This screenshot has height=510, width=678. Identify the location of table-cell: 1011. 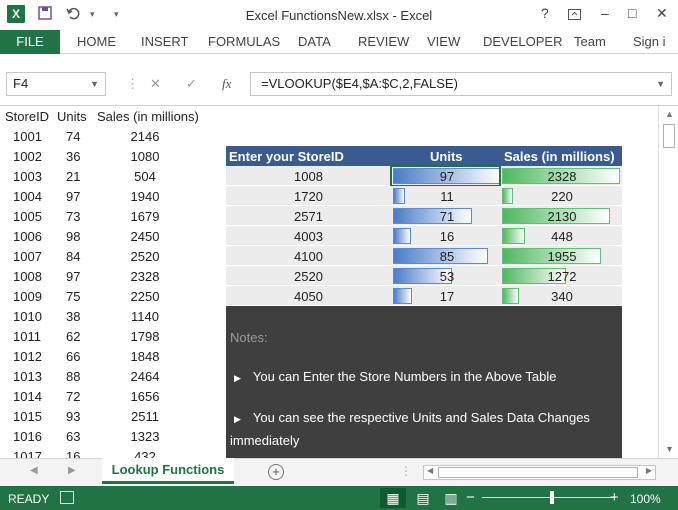
(28, 336).